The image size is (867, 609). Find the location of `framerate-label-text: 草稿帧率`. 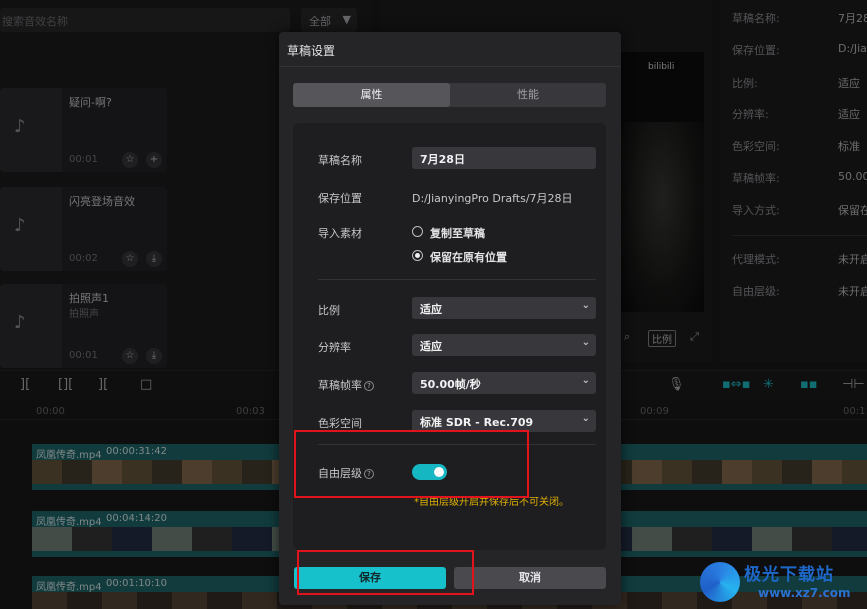

framerate-label-text: 草稿帧率 is located at coordinates (340, 385).